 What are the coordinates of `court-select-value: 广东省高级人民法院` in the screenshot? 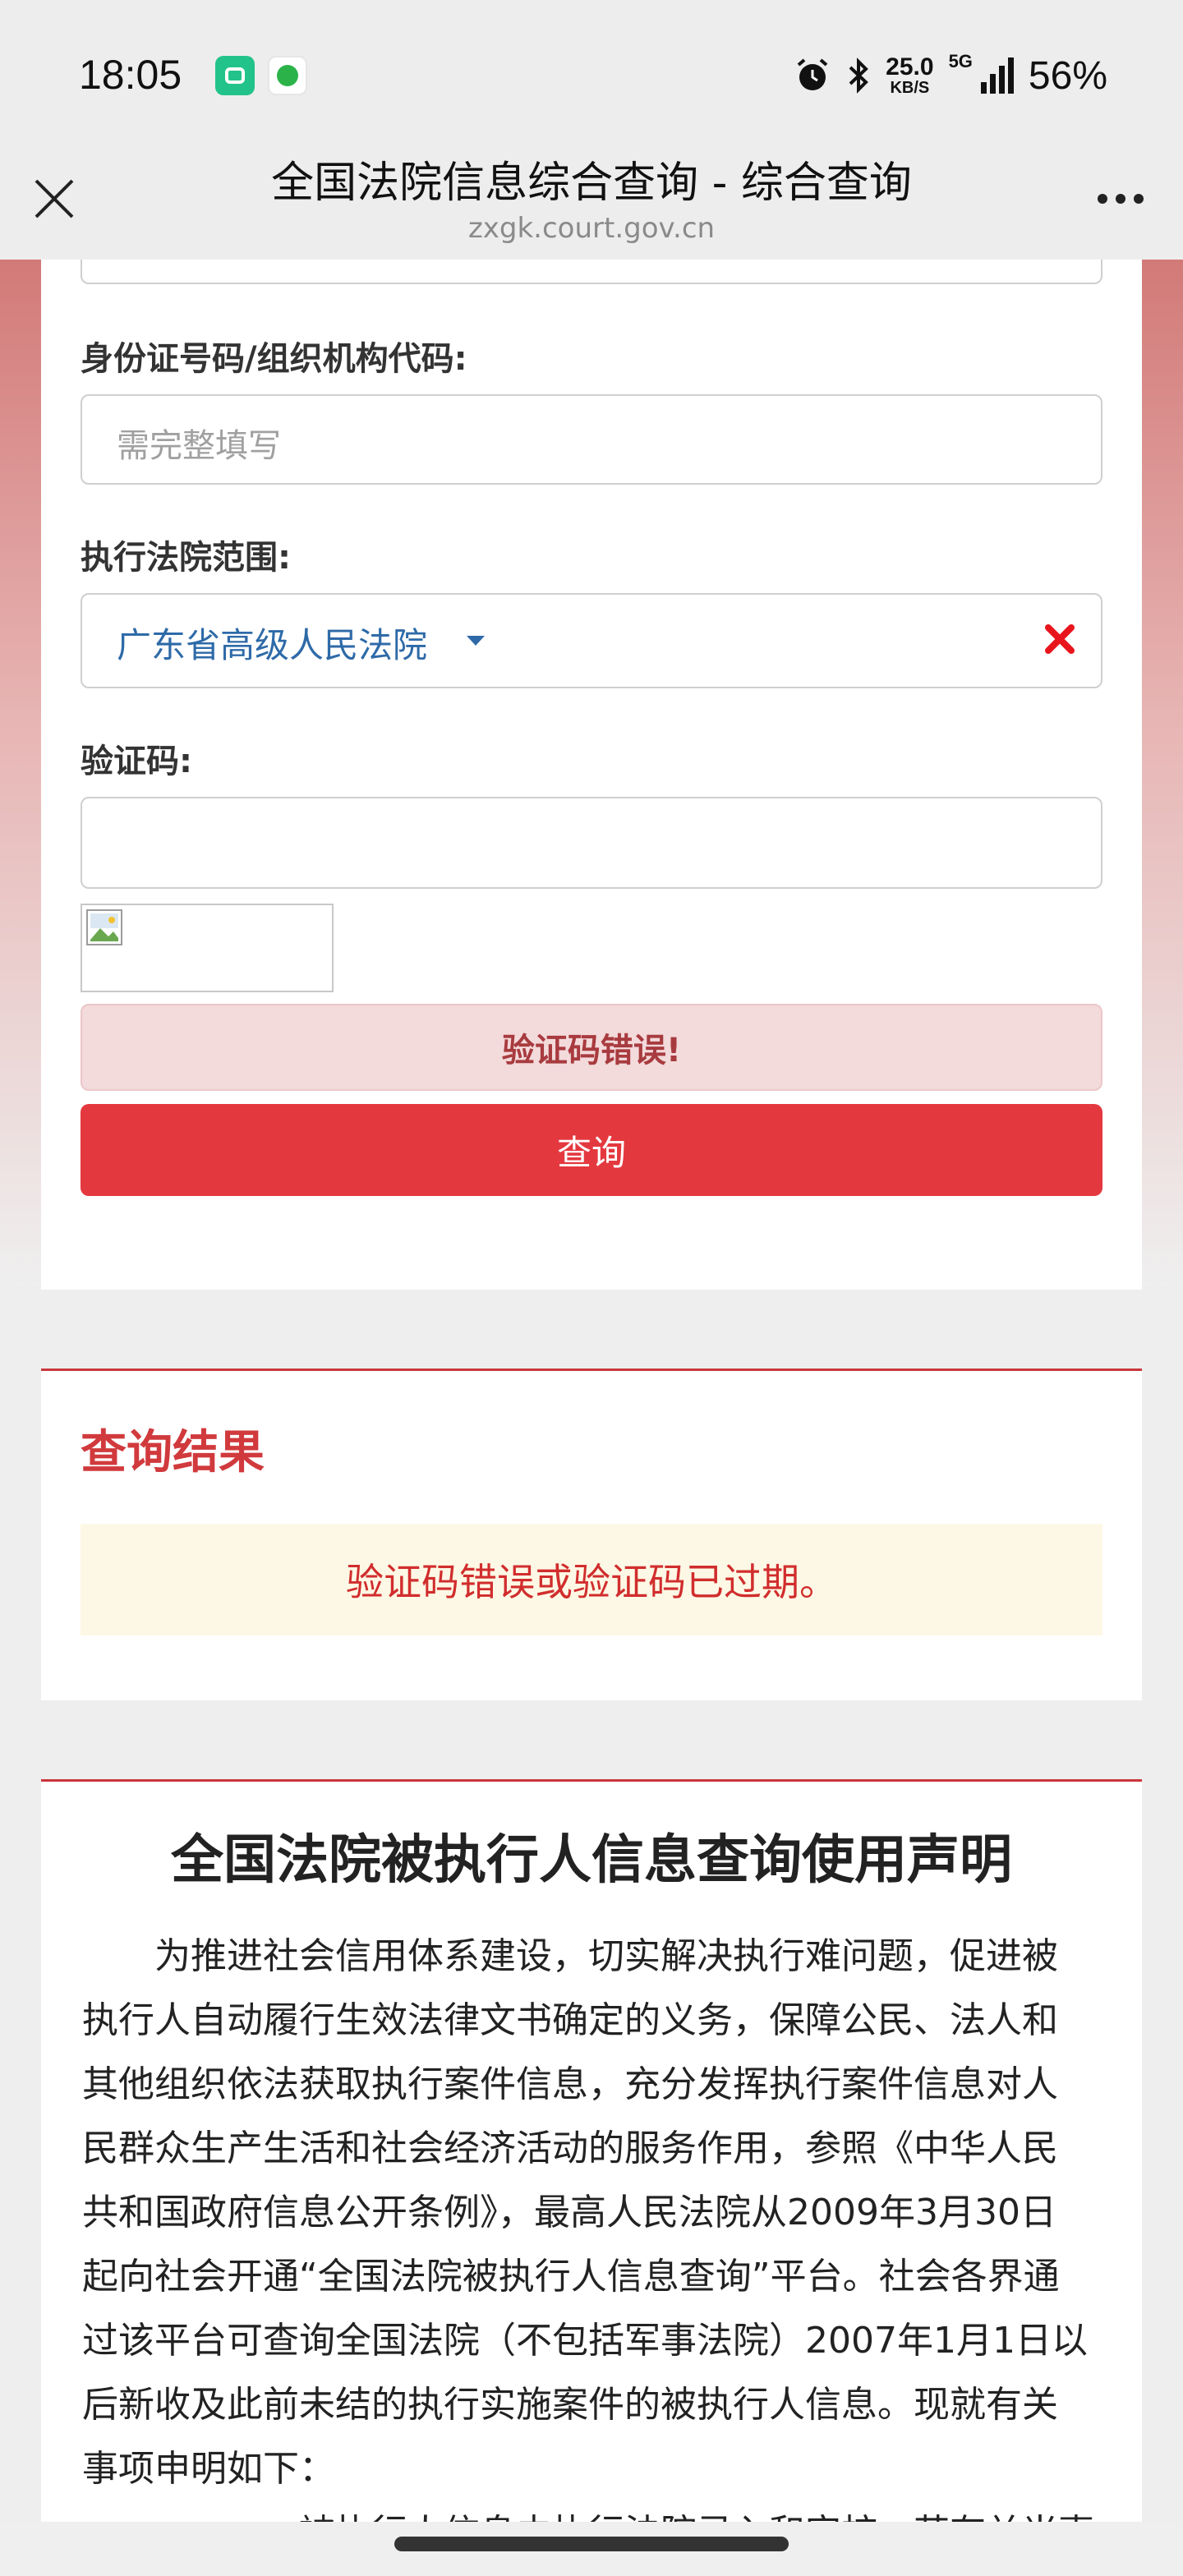 It's located at (272, 645).